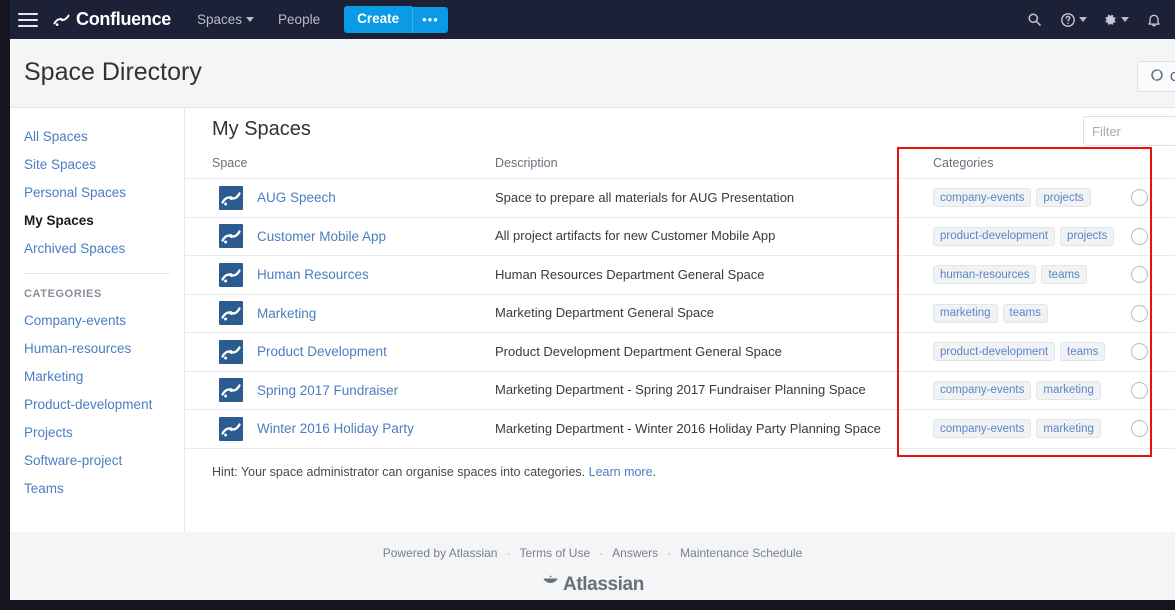 Image resolution: width=1175 pixels, height=610 pixels. What do you see at coordinates (1155, 76) in the screenshot?
I see `create-space-button: Crea` at bounding box center [1155, 76].